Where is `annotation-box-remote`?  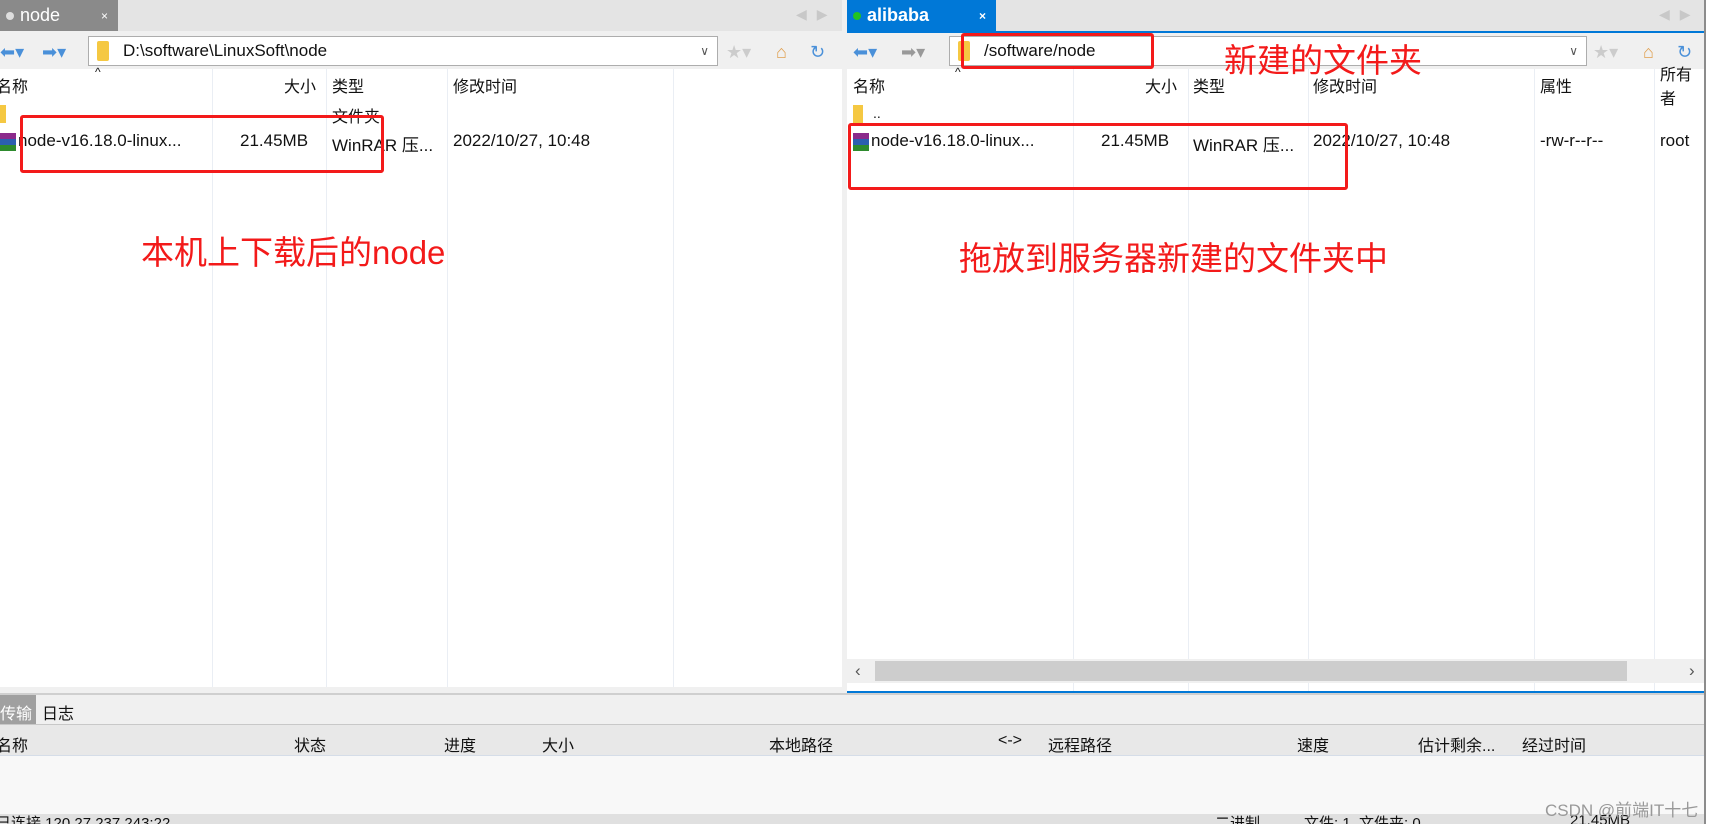
annotation-box-remote is located at coordinates (1098, 156).